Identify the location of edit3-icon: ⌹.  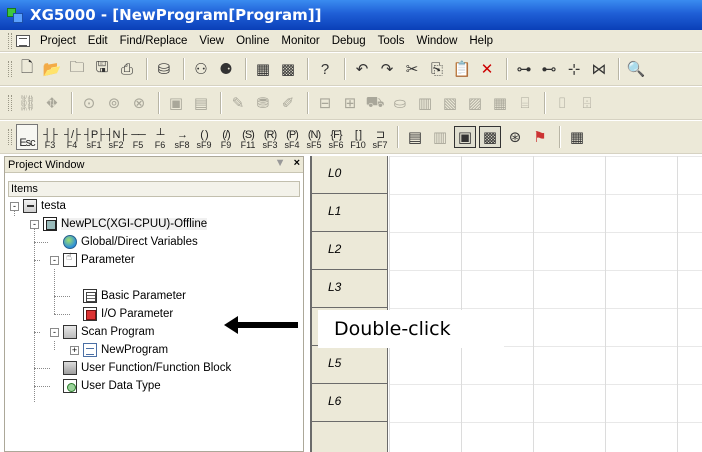
(587, 103).